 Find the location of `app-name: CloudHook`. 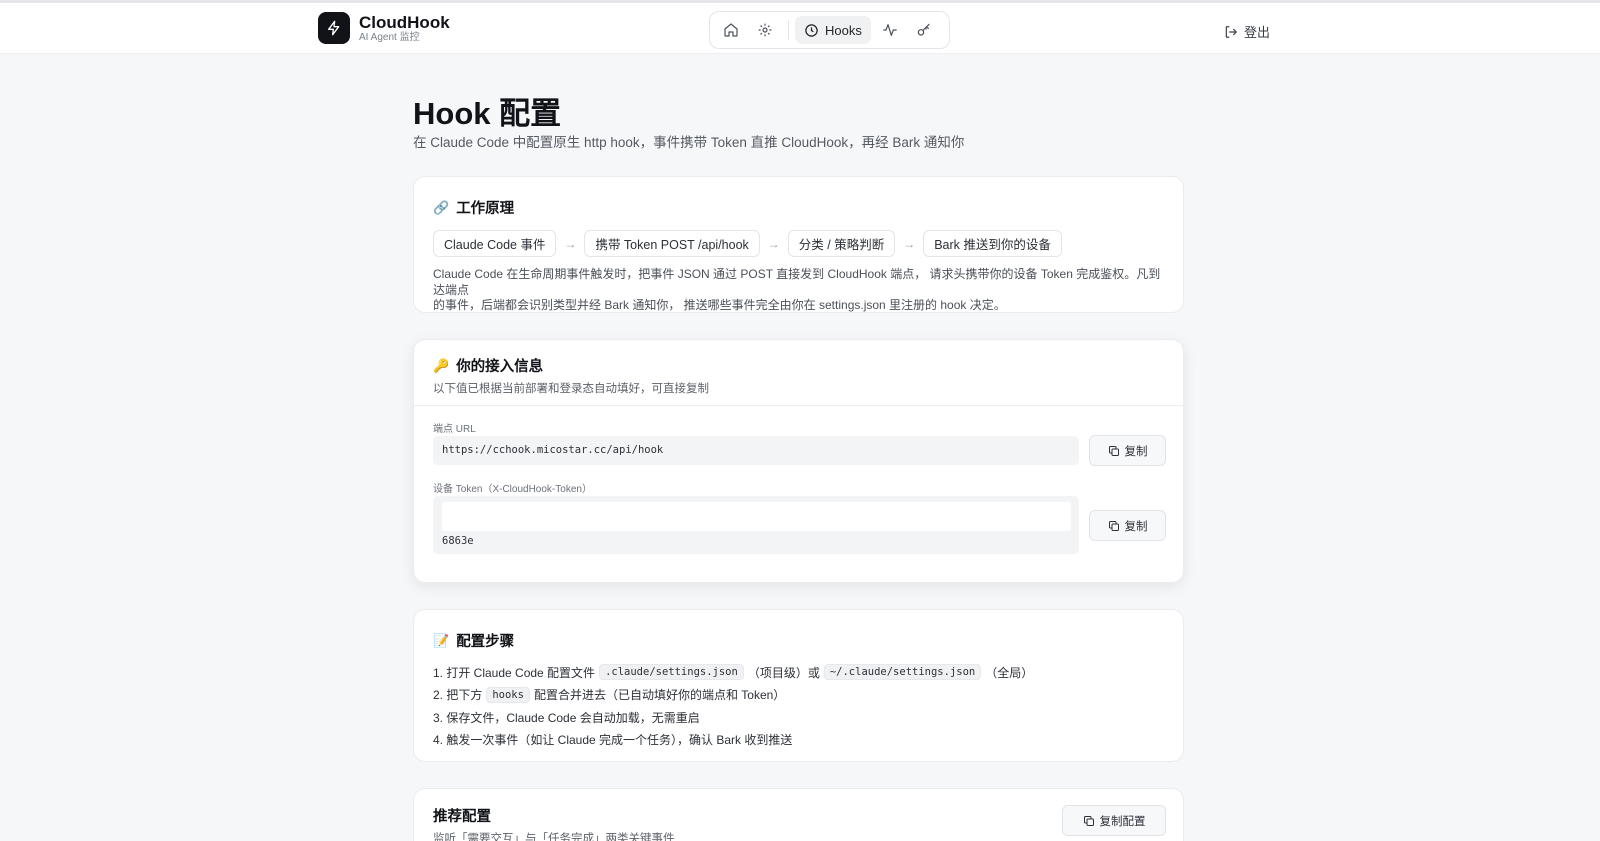

app-name: CloudHook is located at coordinates (404, 22).